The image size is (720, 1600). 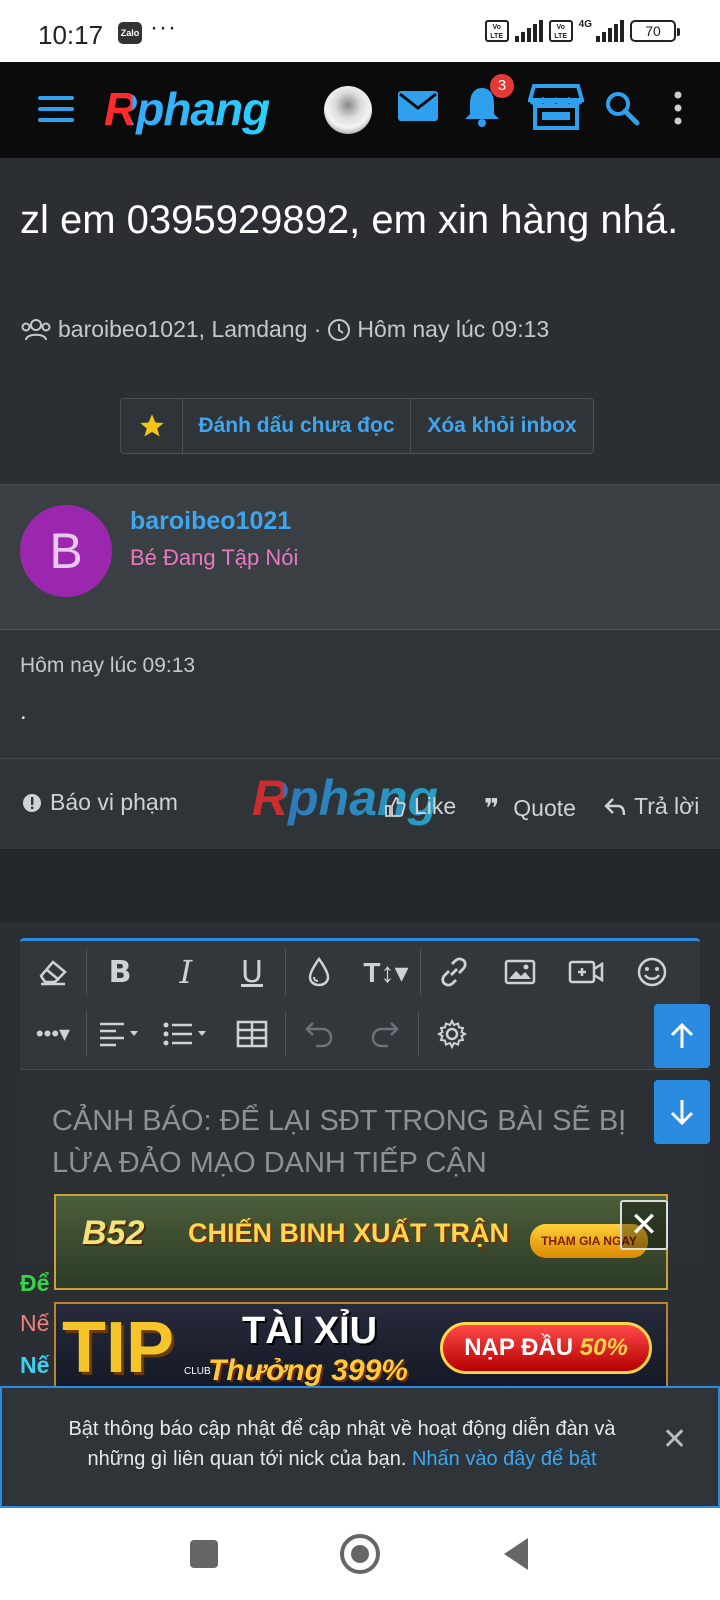 I want to click on like-label: Like, so click(x=435, y=806).